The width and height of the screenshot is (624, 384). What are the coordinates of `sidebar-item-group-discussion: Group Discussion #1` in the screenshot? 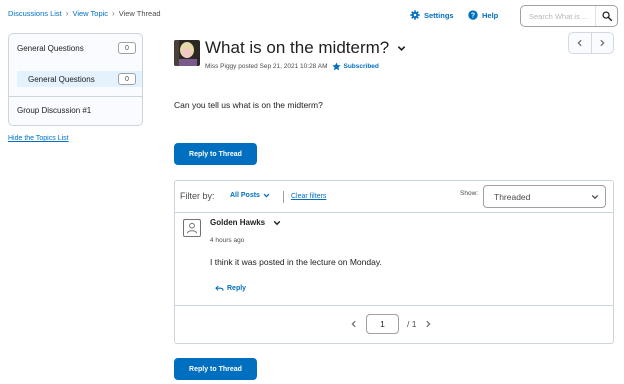 It's located at (75, 110).